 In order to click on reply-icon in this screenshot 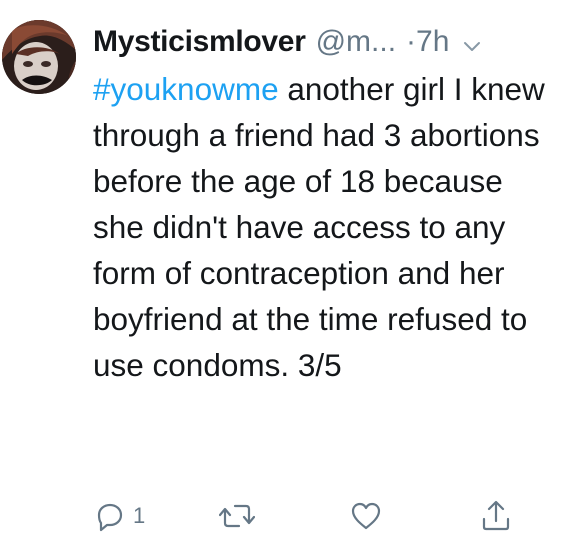, I will do `click(110, 516)`.